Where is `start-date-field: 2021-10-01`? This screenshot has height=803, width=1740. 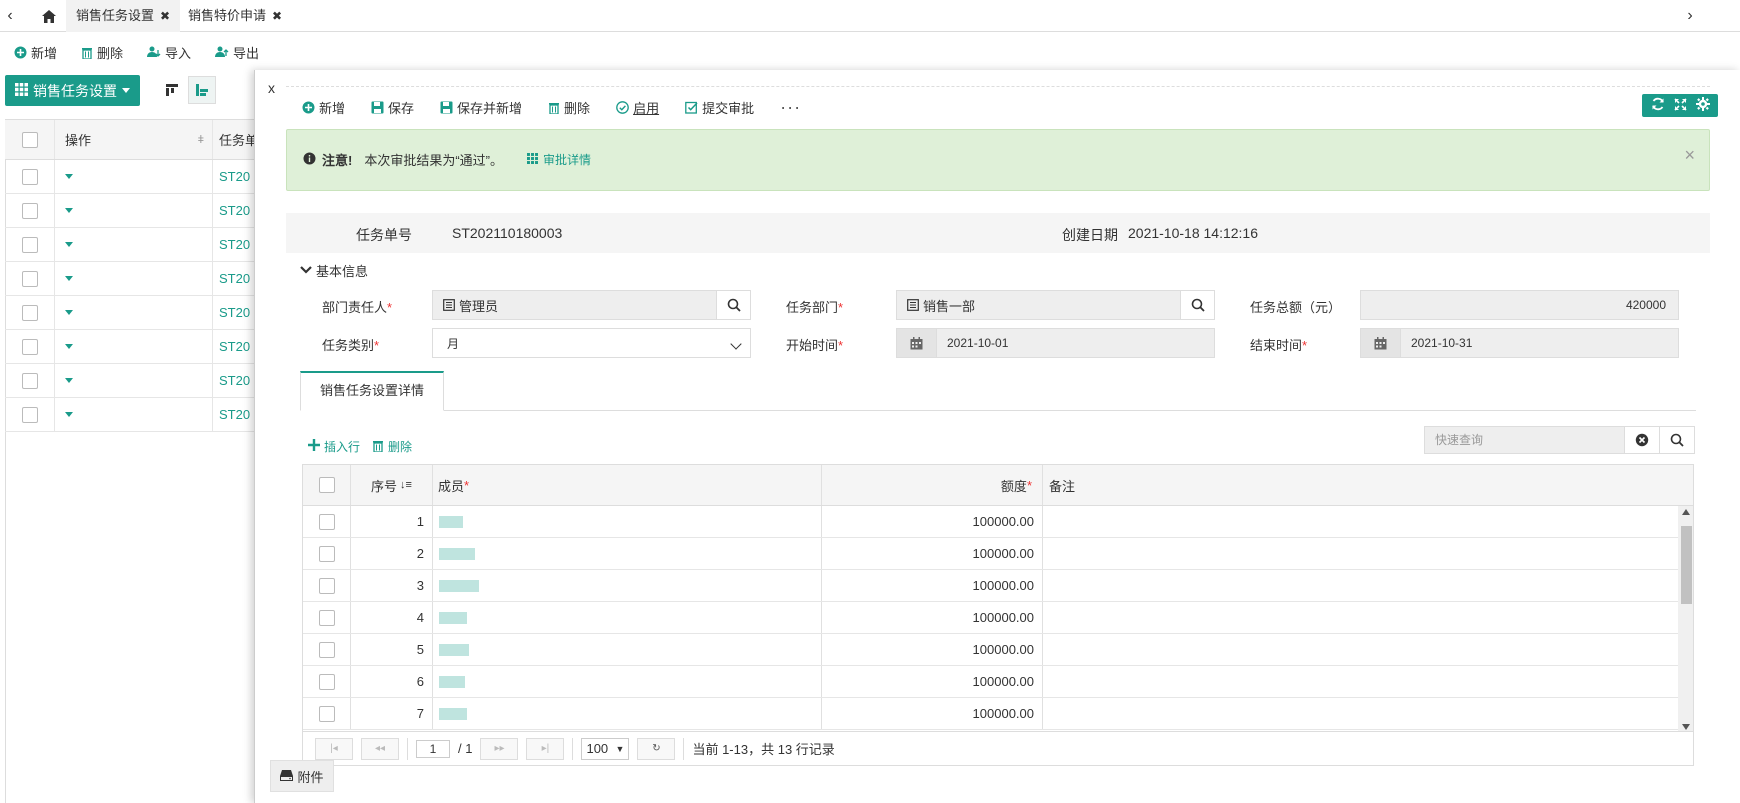
start-date-field: 2021-10-01 is located at coordinates (1055, 343).